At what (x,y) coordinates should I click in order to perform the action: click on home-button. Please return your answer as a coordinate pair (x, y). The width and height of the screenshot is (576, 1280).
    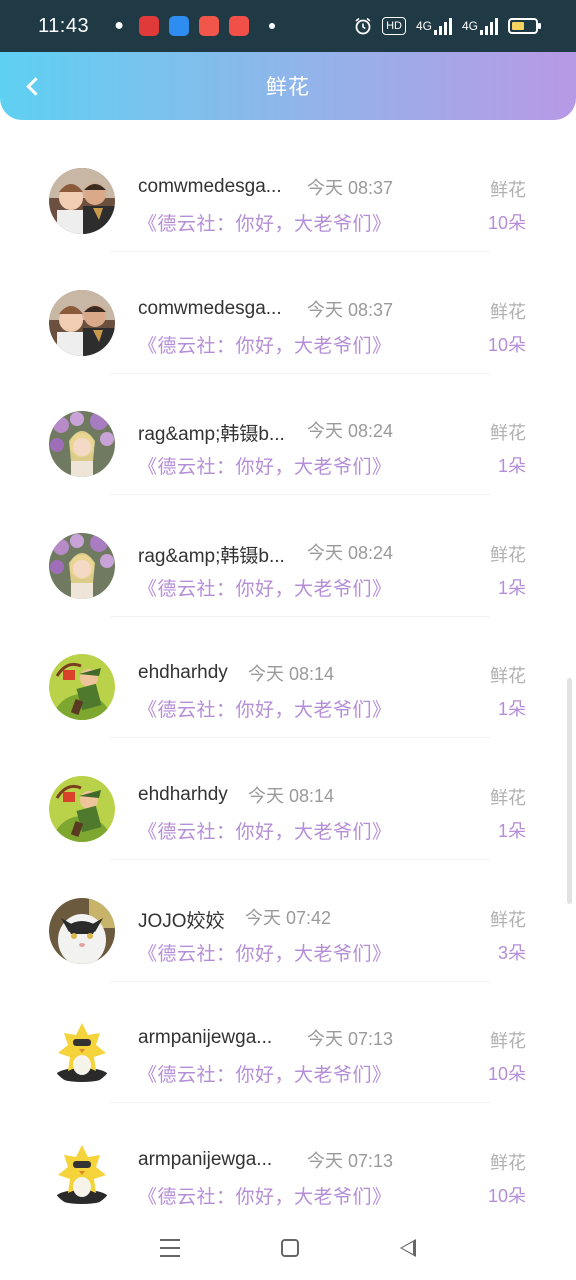
    Looking at the image, I should click on (289, 1248).